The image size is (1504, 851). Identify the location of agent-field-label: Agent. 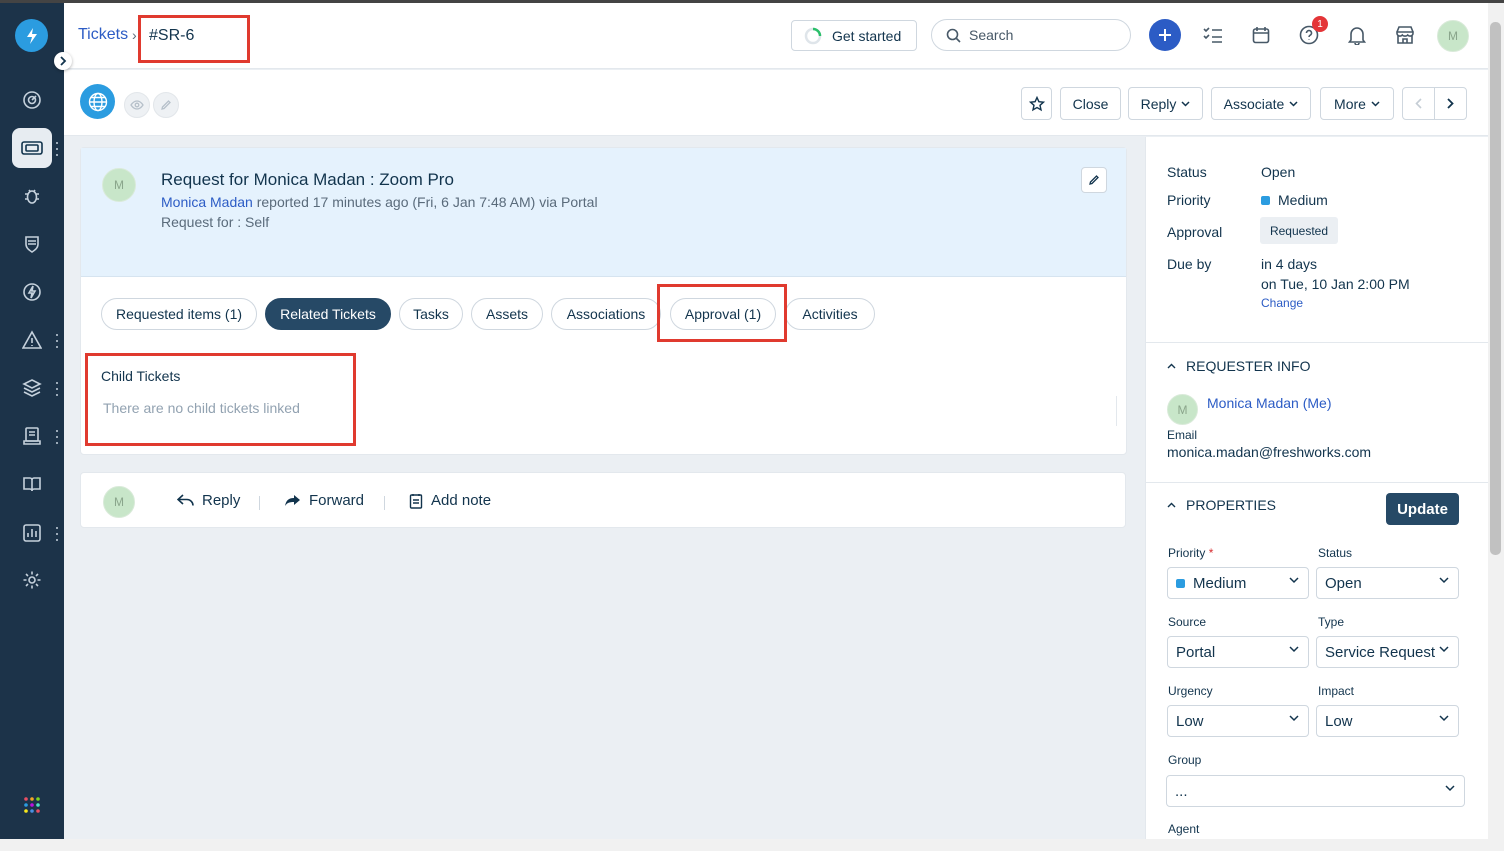
(1184, 829).